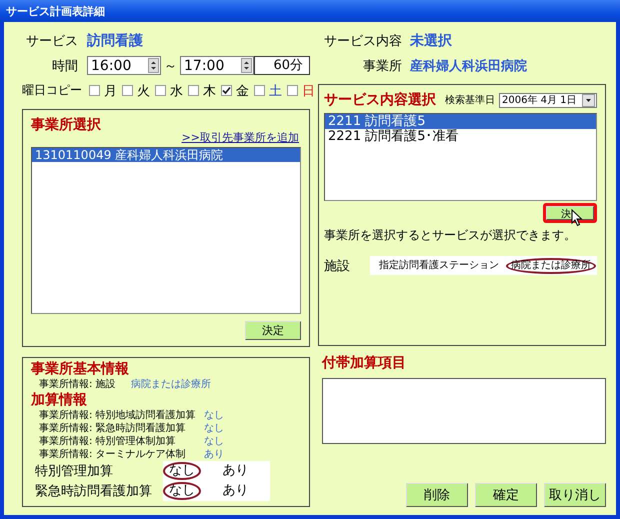  Describe the element at coordinates (143, 91) in the screenshot. I see `day-label: 火` at that location.